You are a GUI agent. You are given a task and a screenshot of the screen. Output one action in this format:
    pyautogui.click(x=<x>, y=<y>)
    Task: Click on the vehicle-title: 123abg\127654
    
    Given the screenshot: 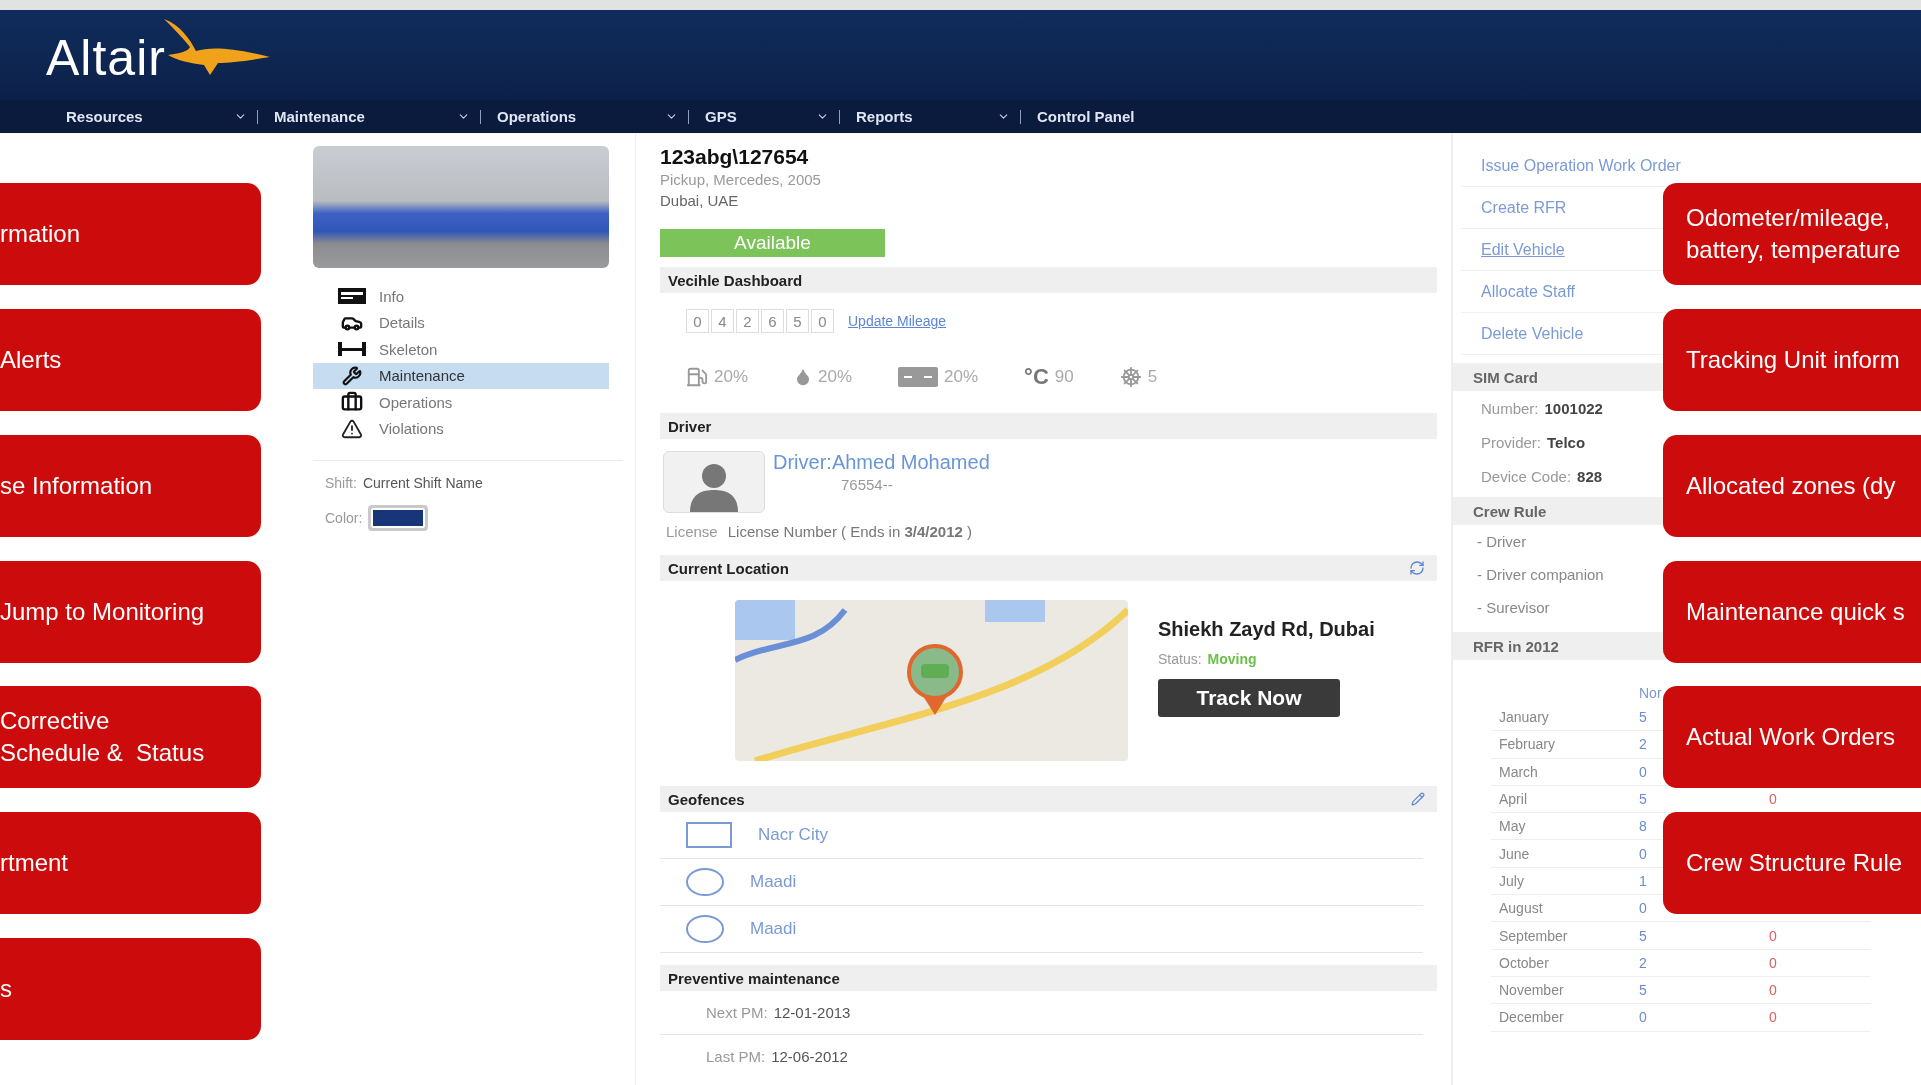 What is the action you would take?
    pyautogui.click(x=735, y=157)
    